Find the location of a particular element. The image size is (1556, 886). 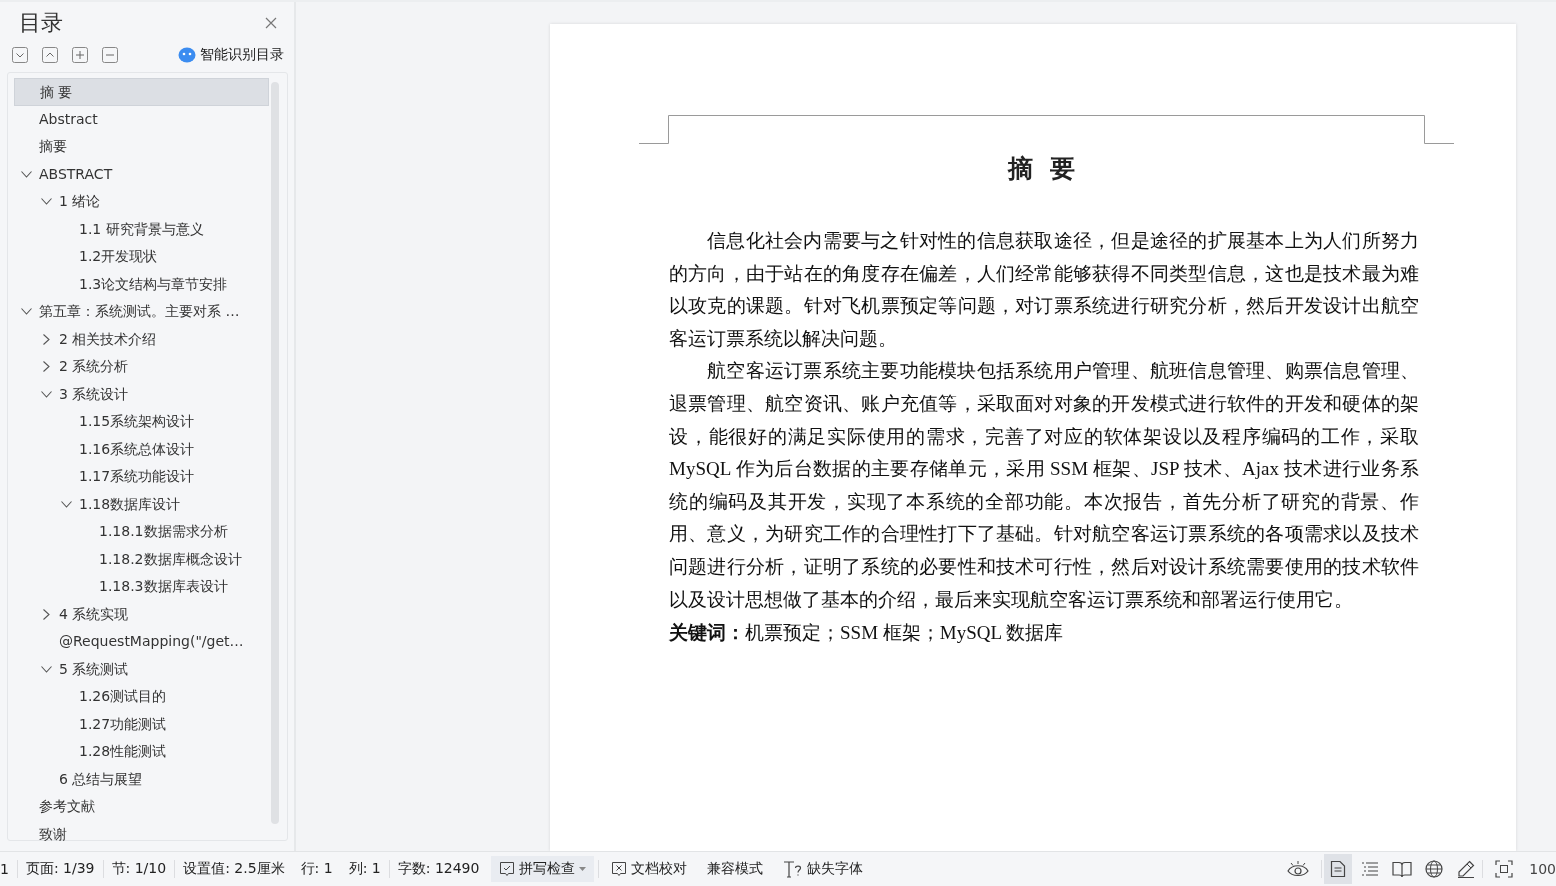

toc-item: 1.15系统架构设计 is located at coordinates (141, 422).